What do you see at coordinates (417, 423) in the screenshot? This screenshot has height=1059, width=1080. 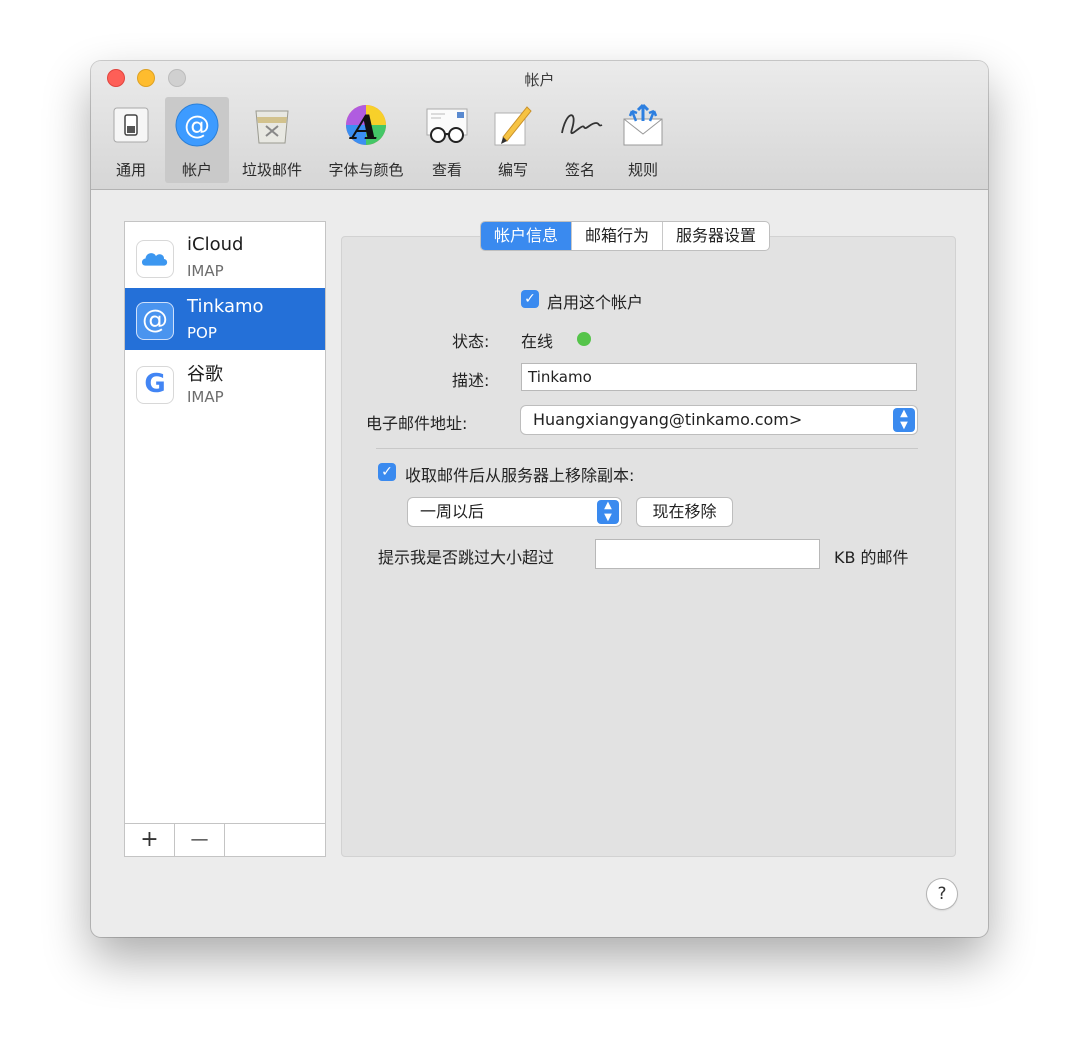 I see `email-address-label: 电子邮件地址:` at bounding box center [417, 423].